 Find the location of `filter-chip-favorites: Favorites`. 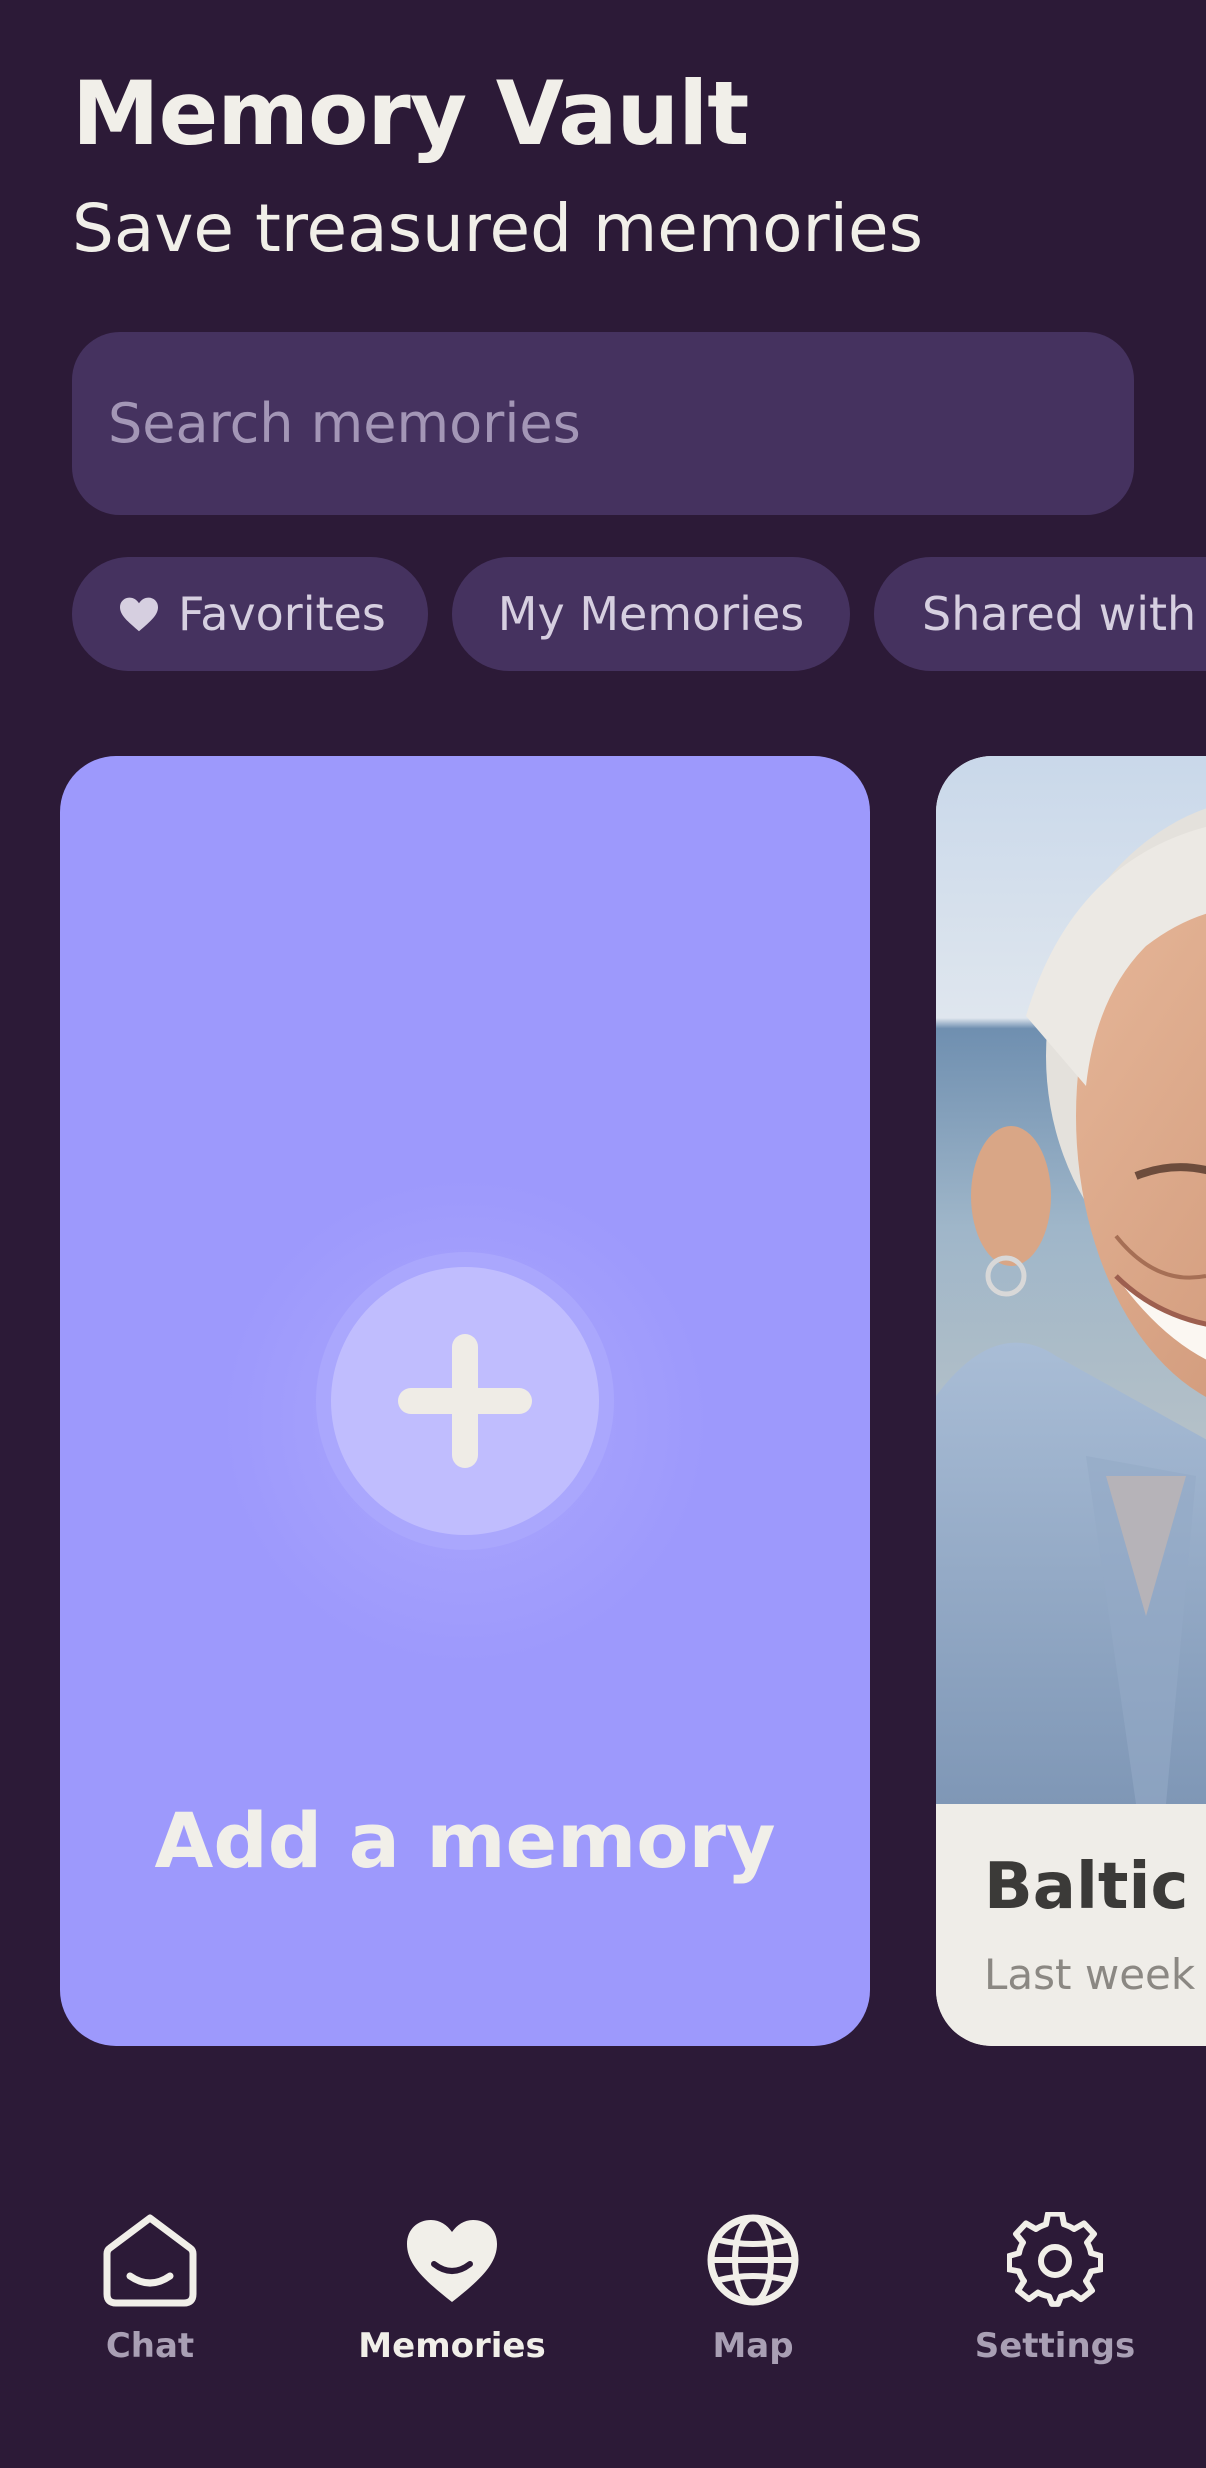

filter-chip-favorites: Favorites is located at coordinates (250, 614).